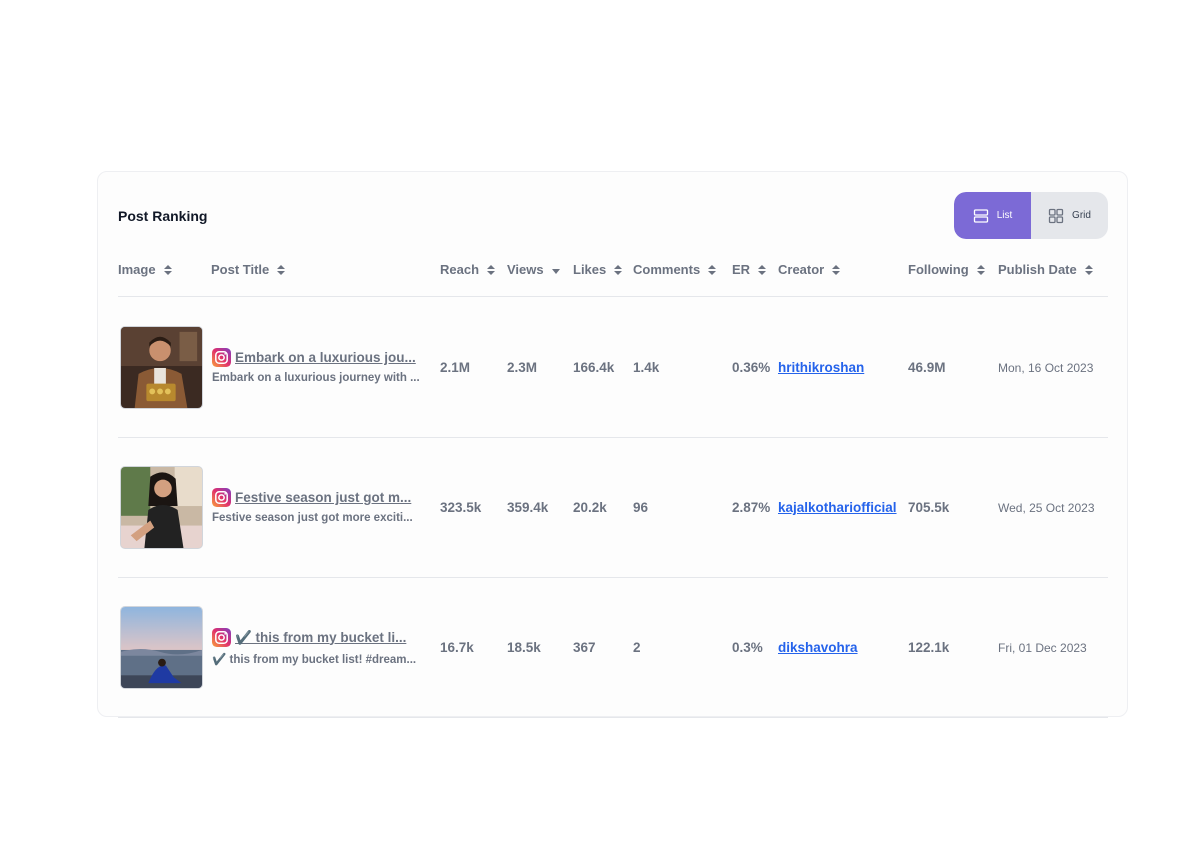 Image resolution: width=1200 pixels, height=857 pixels. What do you see at coordinates (741, 269) in the screenshot?
I see `column-label: ER` at bounding box center [741, 269].